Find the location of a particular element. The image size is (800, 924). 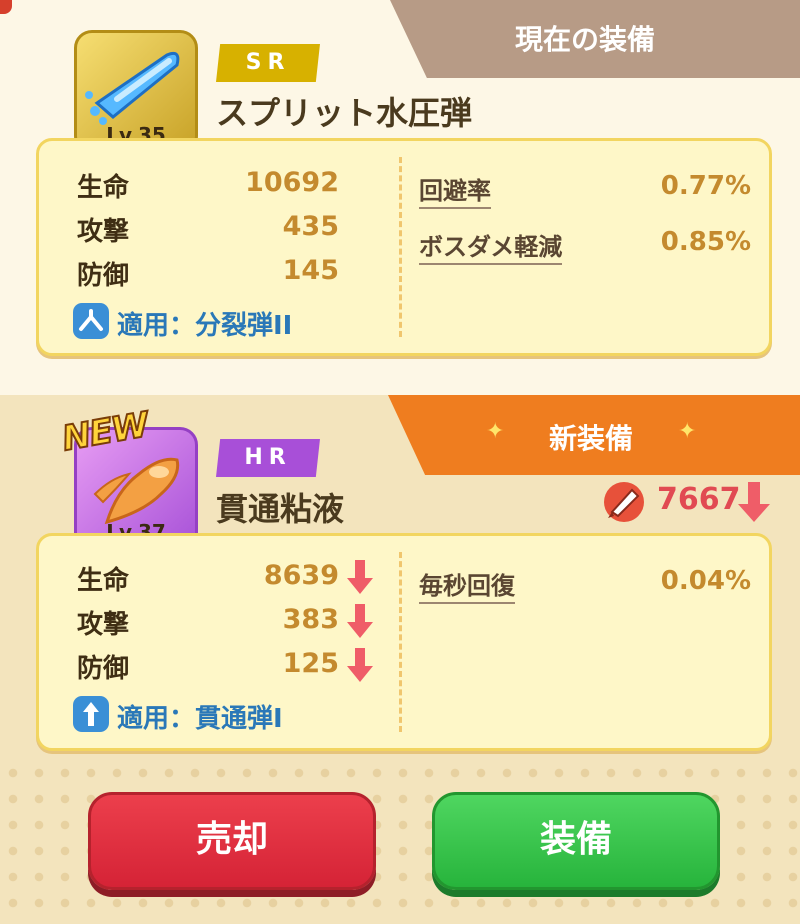

power-icon is located at coordinates (626, 504).